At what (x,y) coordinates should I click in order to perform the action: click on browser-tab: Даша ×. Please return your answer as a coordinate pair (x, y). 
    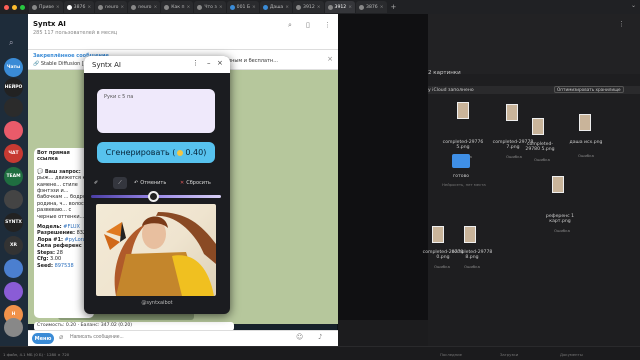
    Looking at the image, I should click on (276, 7).